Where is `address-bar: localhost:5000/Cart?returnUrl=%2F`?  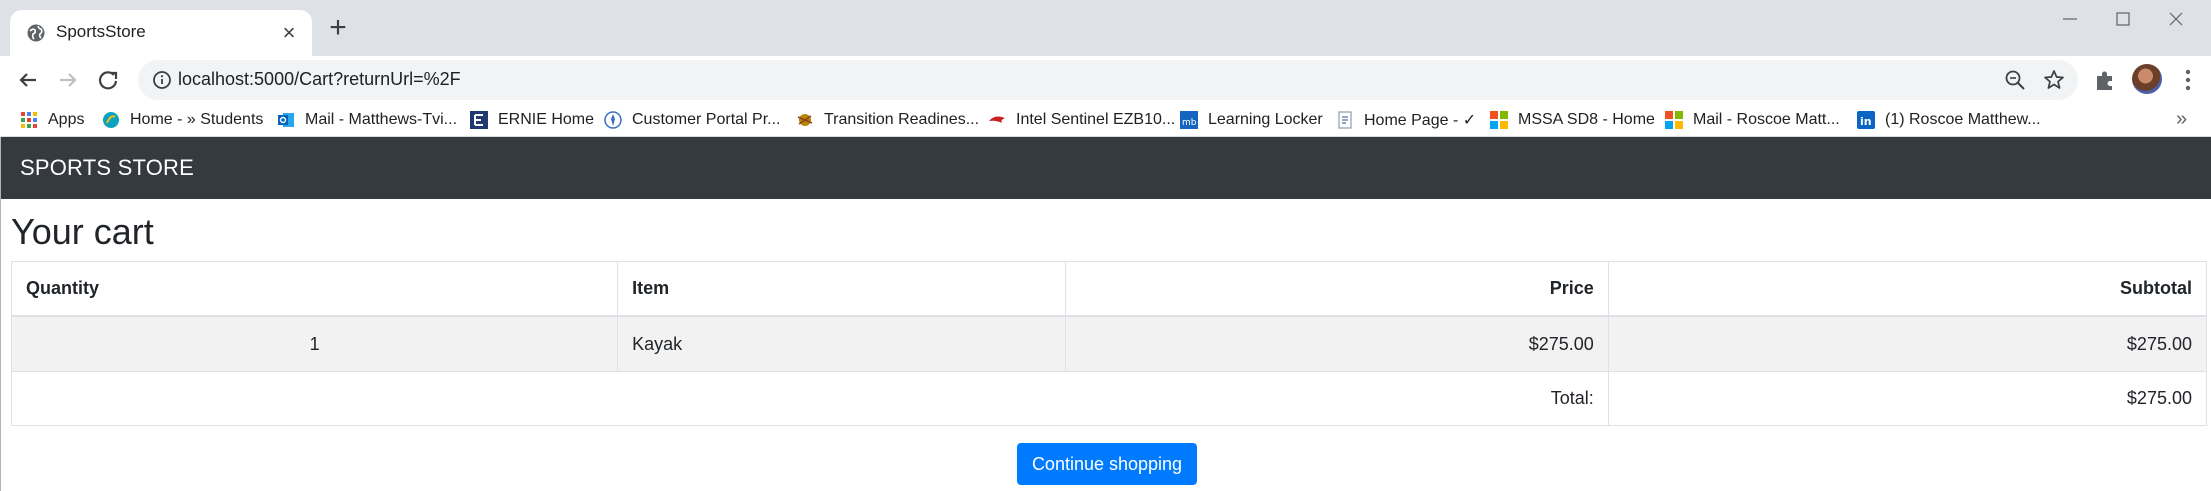
address-bar: localhost:5000/Cart?returnUrl=%2F is located at coordinates (1108, 80).